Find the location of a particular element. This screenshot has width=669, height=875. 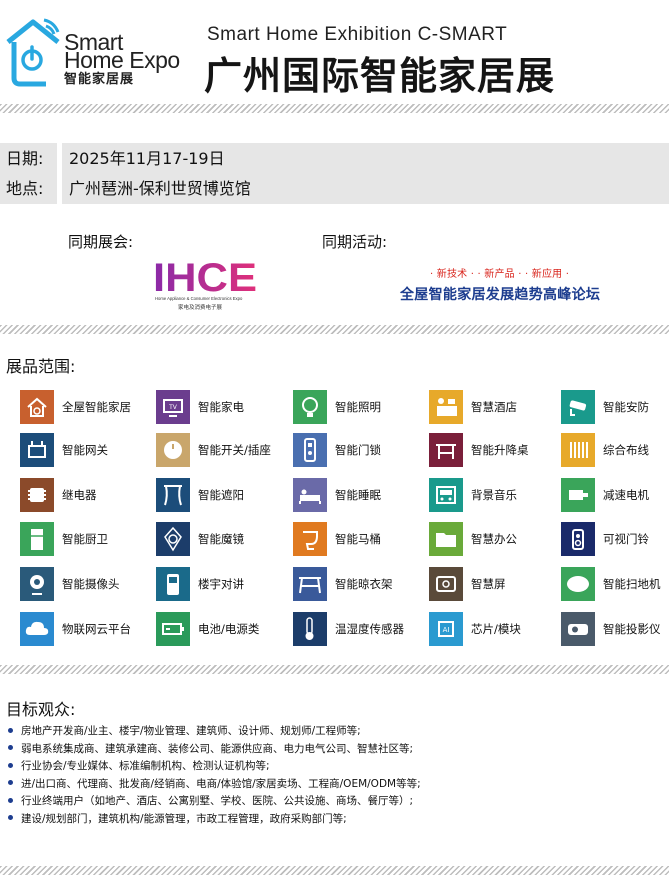

product-label: 智能摄像头 is located at coordinates (91, 584).